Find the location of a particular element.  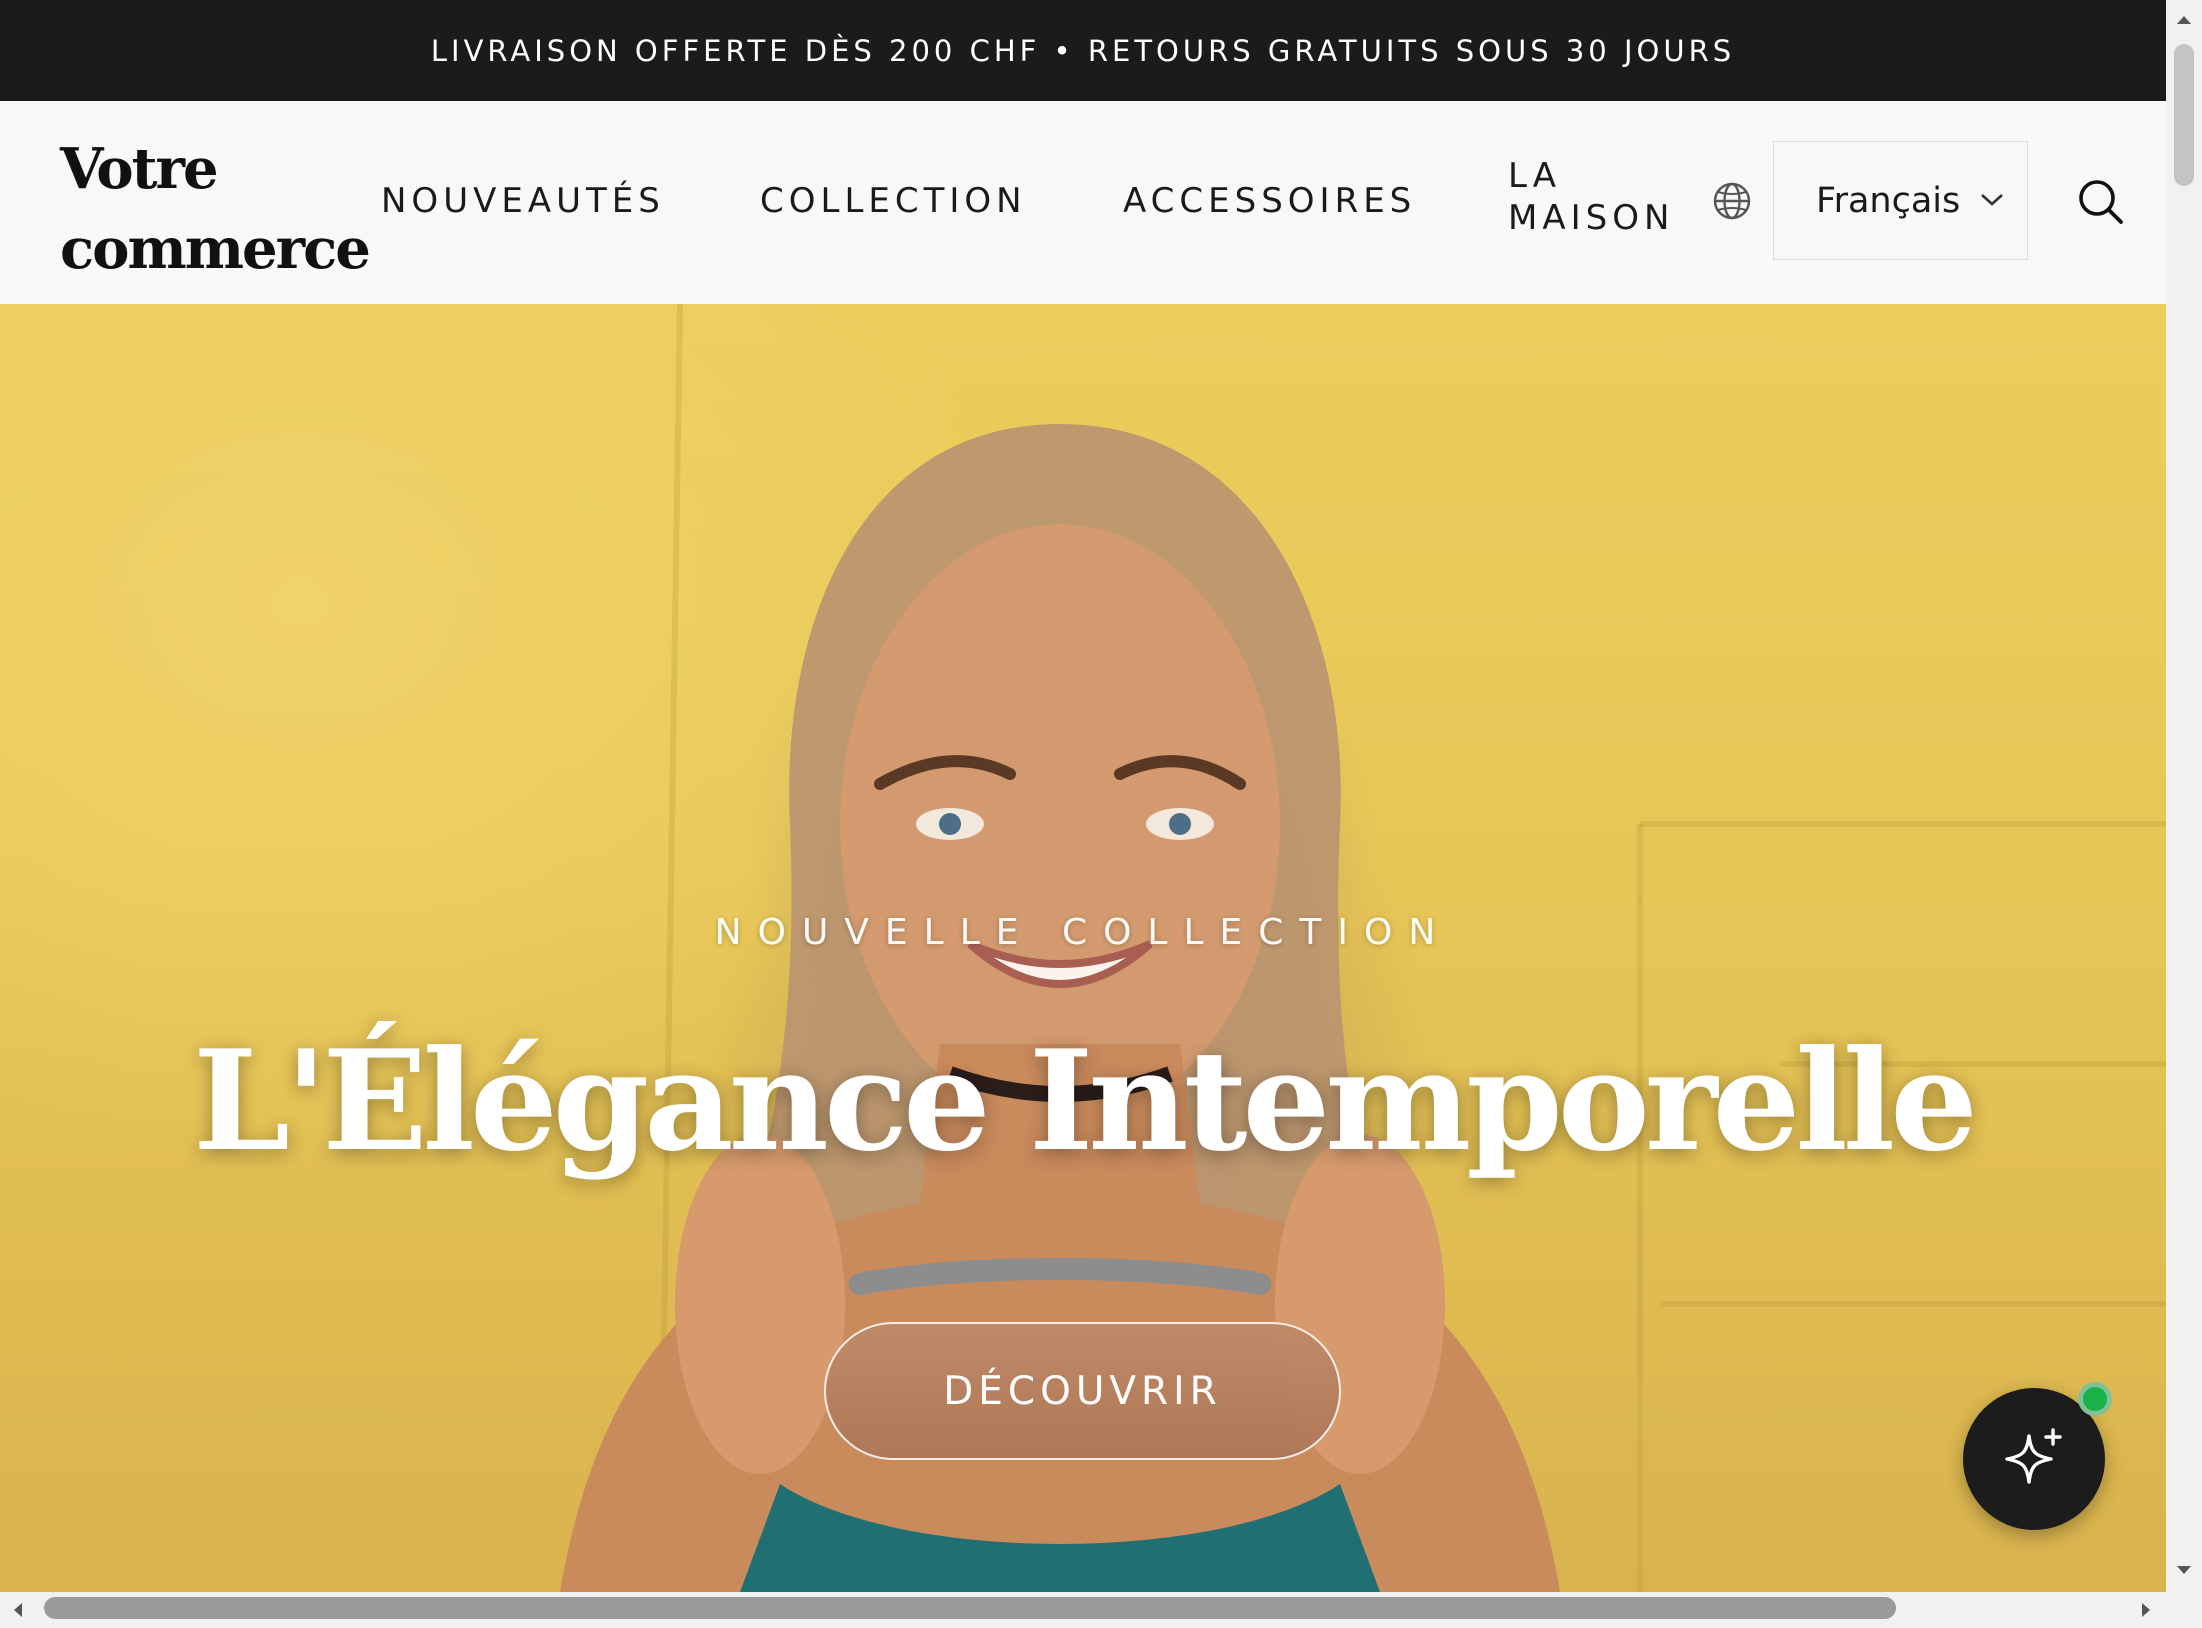

language-selected-label: Français is located at coordinates (1888, 200).